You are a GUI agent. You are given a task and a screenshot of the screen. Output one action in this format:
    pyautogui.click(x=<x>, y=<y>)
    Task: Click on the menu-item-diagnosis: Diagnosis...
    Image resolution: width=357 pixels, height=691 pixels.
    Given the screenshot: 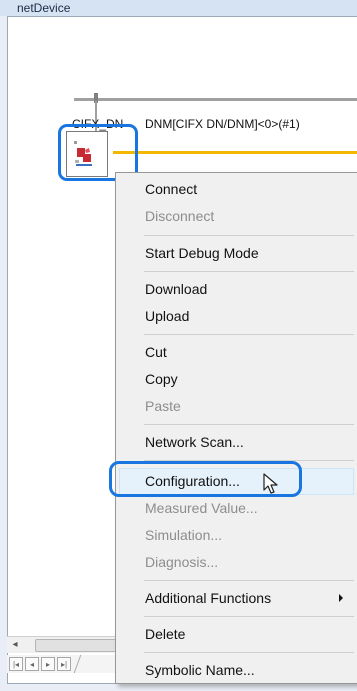 What is the action you would take?
    pyautogui.click(x=236, y=562)
    